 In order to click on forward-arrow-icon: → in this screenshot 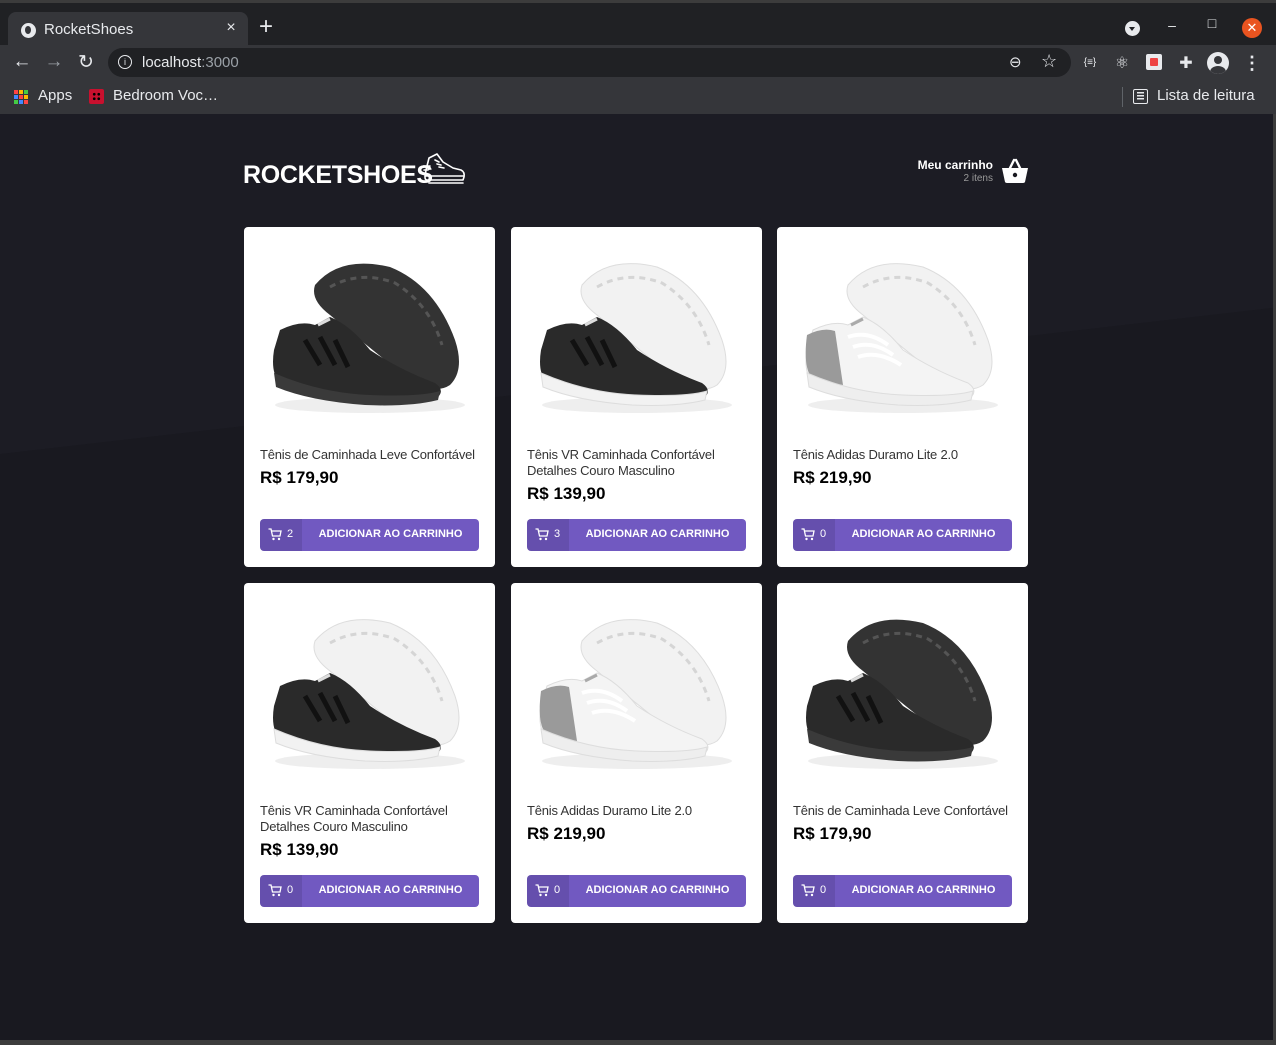, I will do `click(54, 62)`.